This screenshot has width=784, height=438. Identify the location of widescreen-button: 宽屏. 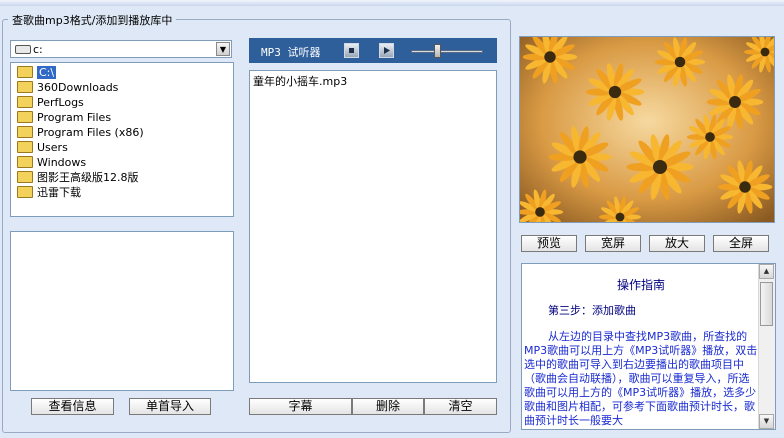
(613, 243).